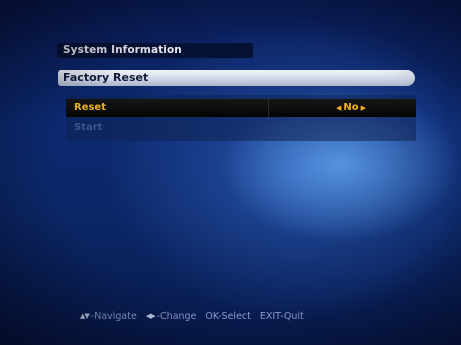  What do you see at coordinates (363, 108) in the screenshot?
I see `arrow-right-icon: ▶` at bounding box center [363, 108].